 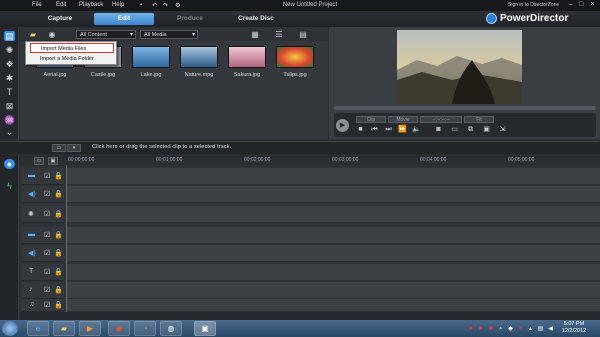 I want to click on track-header-video-1: ▬ ☑ 🔒, so click(x=43, y=176).